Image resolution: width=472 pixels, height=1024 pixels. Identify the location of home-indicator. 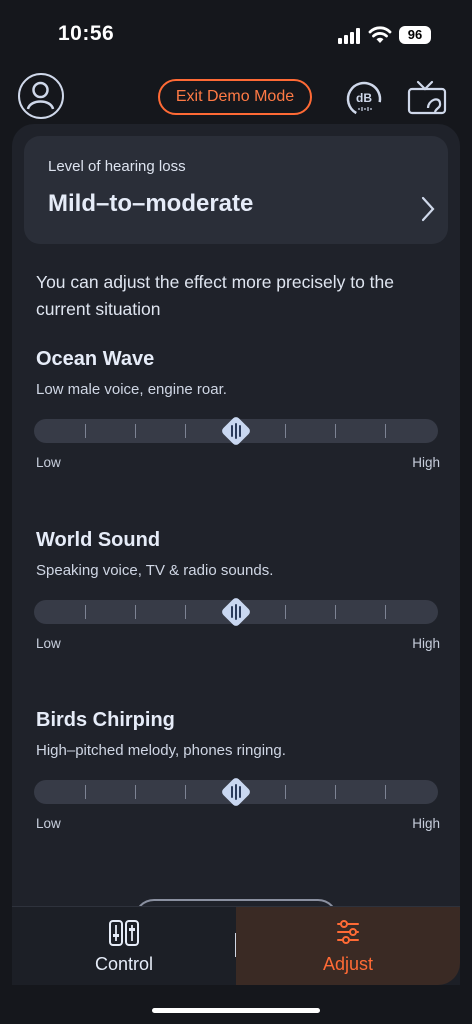
(236, 1010).